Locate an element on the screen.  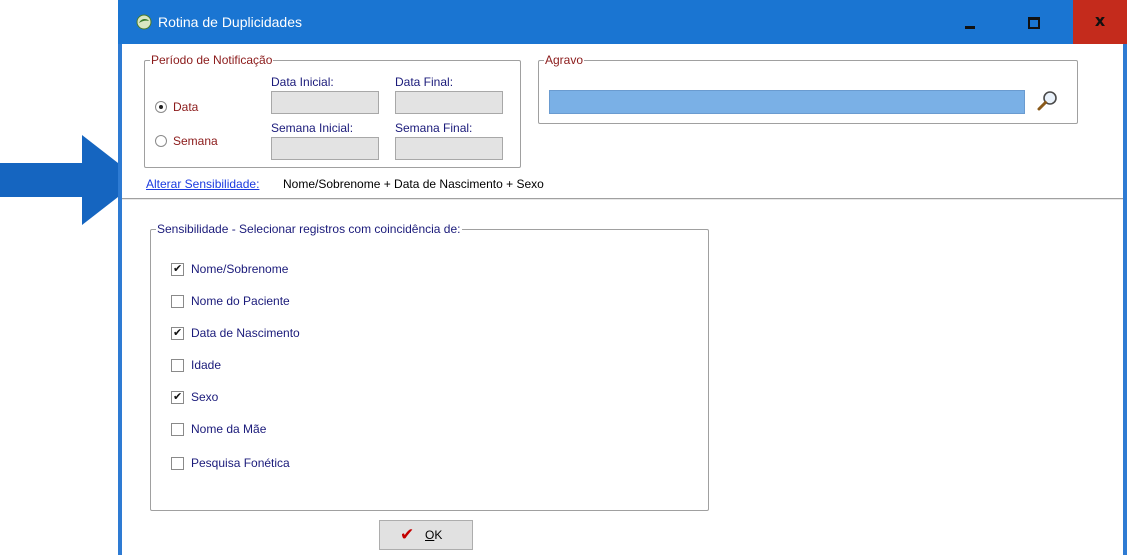
agravo-group-title: Agravo is located at coordinates (564, 60).